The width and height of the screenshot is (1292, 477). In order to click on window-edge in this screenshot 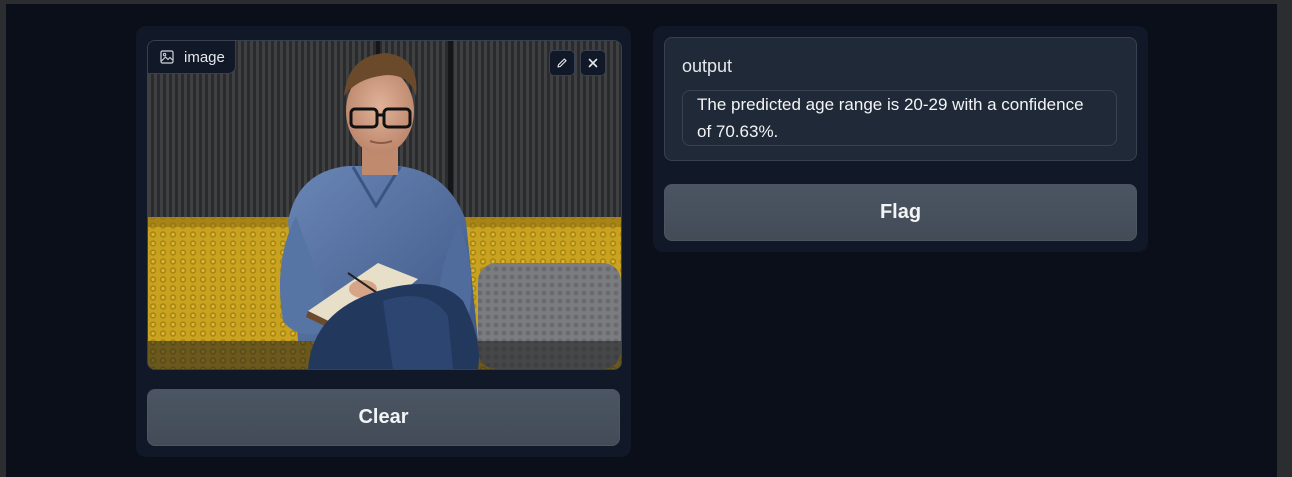, I will do `click(1284, 238)`.